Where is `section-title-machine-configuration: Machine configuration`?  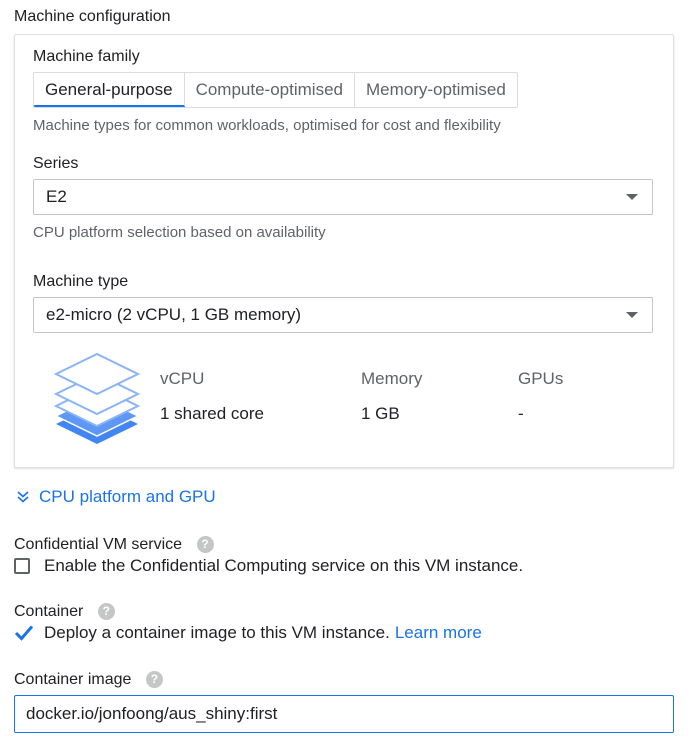 section-title-machine-configuration: Machine configuration is located at coordinates (92, 16).